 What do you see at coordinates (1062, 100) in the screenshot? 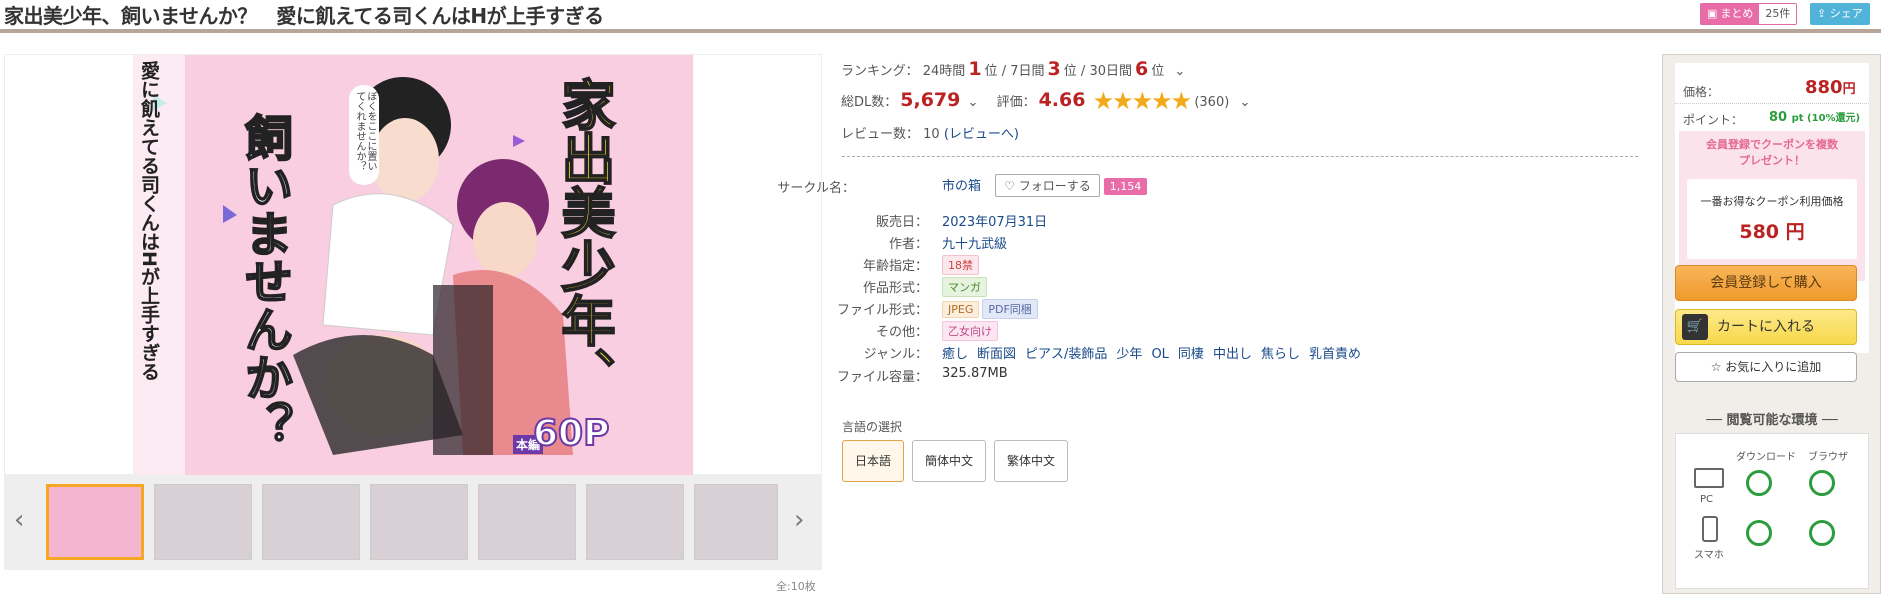
I see `rating-value: 4.66` at bounding box center [1062, 100].